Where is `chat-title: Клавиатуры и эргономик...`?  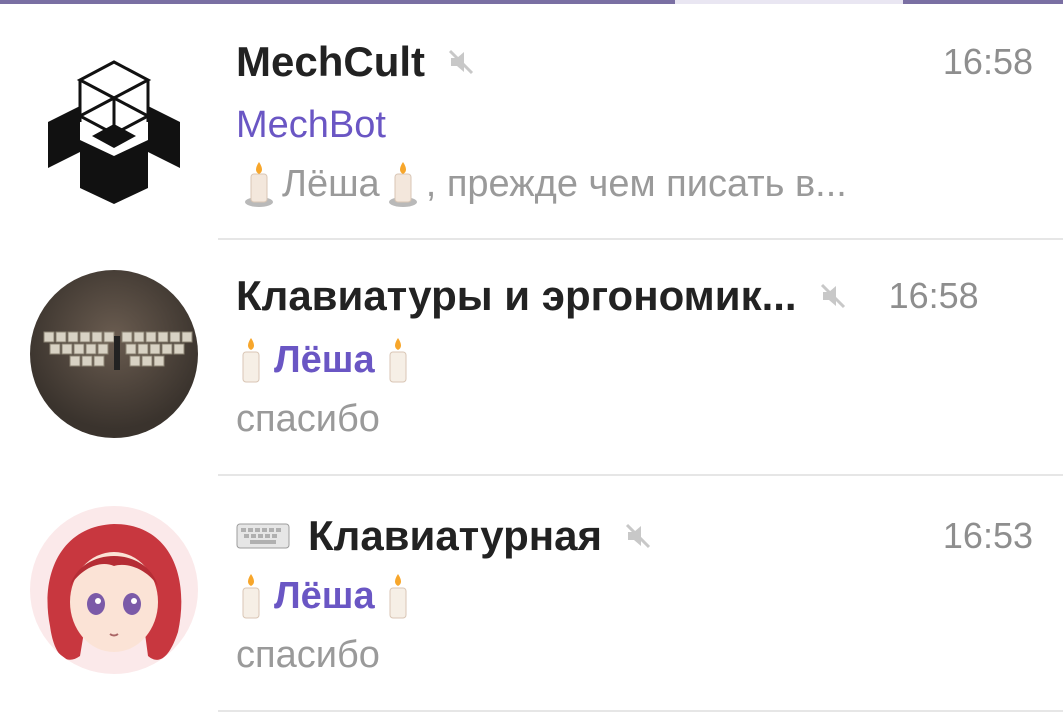 chat-title: Клавиатуры и эргономик... is located at coordinates (516, 295).